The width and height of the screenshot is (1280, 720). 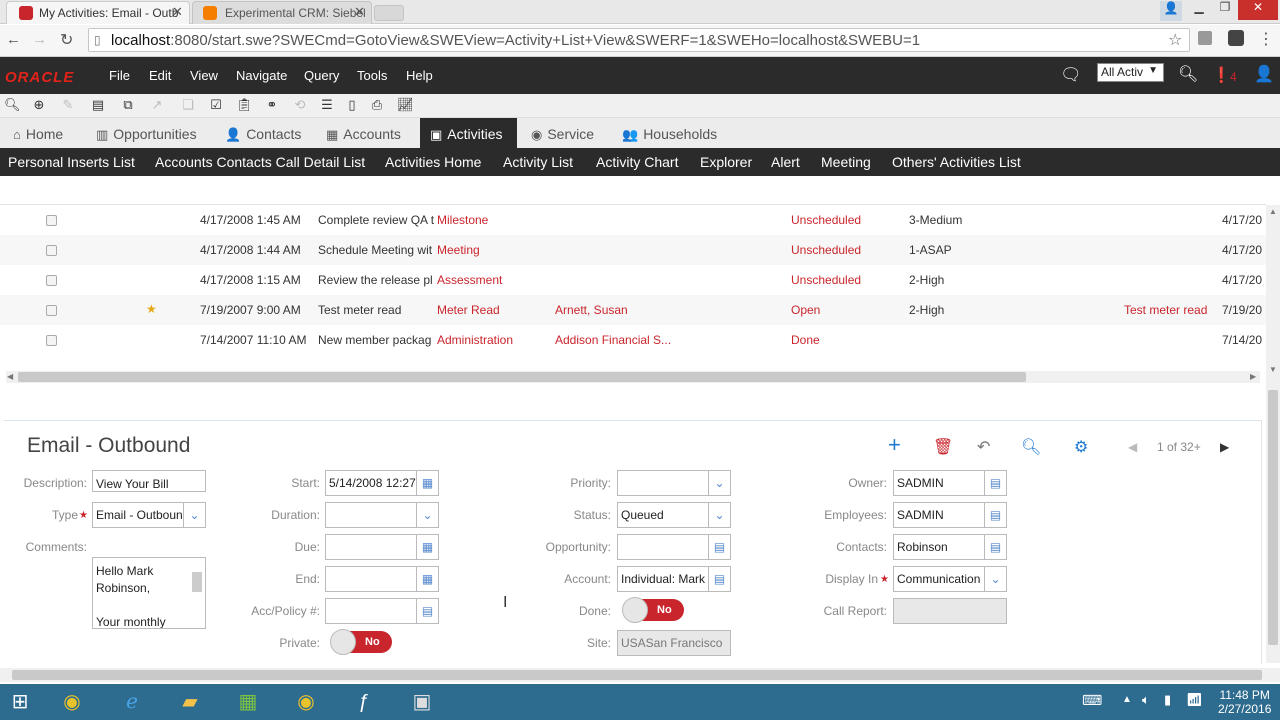 What do you see at coordinates (1092, 700) in the screenshot?
I see `keyboard-icon: ⌨` at bounding box center [1092, 700].